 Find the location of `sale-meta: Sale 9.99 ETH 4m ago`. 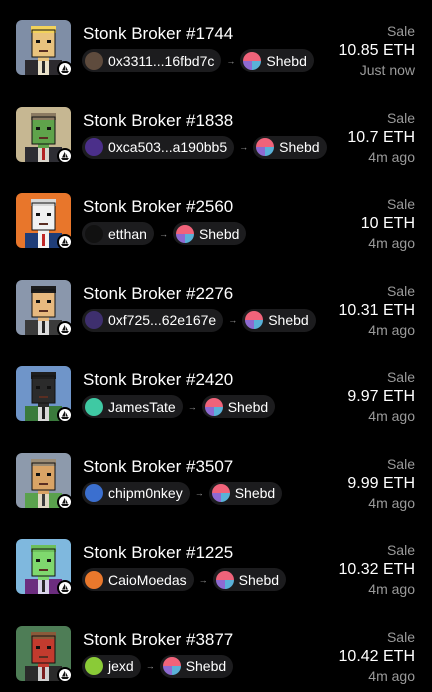

sale-meta: Sale 9.99 ETH 4m ago is located at coordinates (381, 483).